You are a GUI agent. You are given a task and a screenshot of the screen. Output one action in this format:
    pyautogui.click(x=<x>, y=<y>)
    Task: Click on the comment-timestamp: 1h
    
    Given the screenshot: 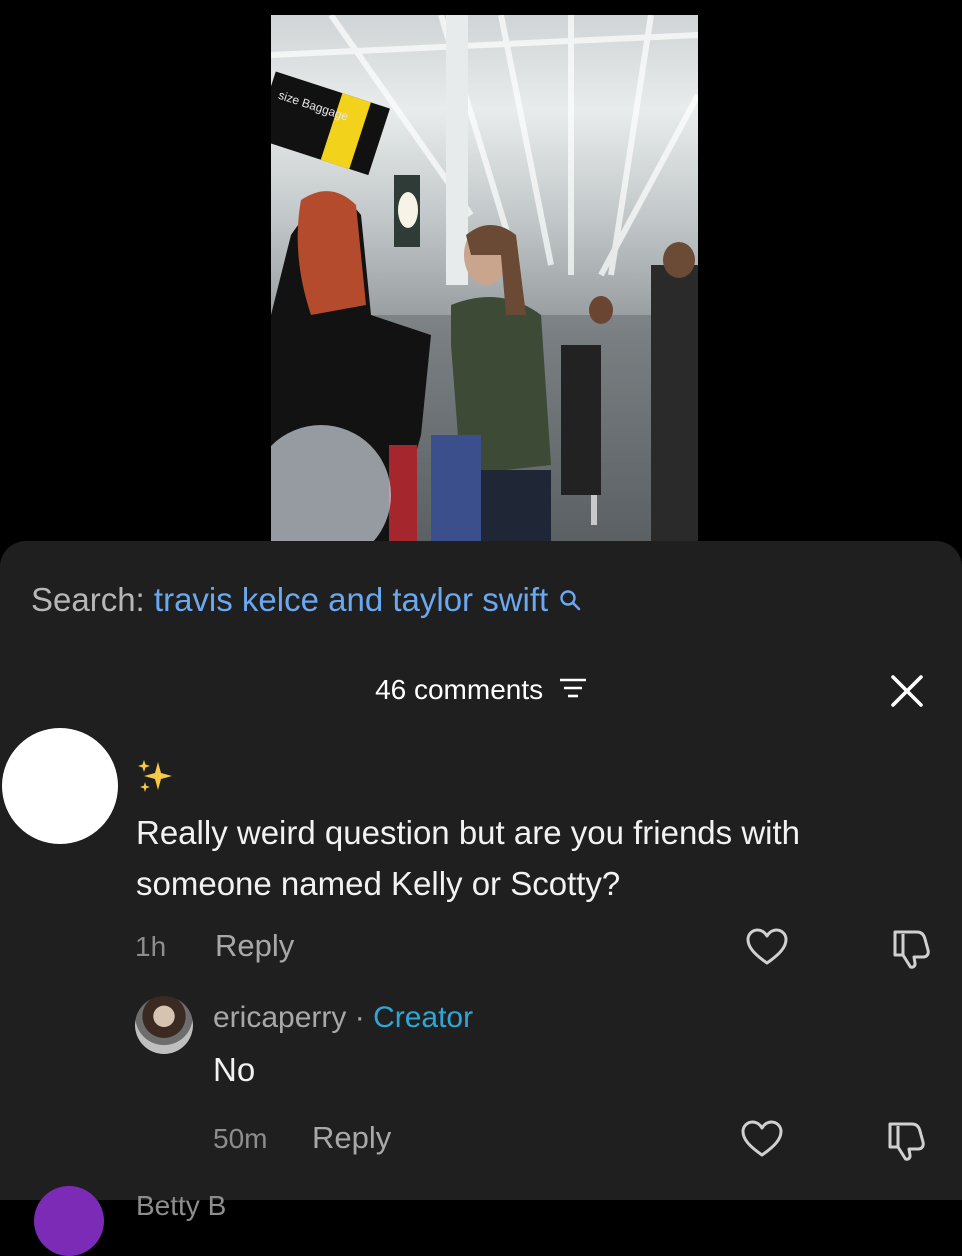 What is the action you would take?
    pyautogui.click(x=151, y=946)
    